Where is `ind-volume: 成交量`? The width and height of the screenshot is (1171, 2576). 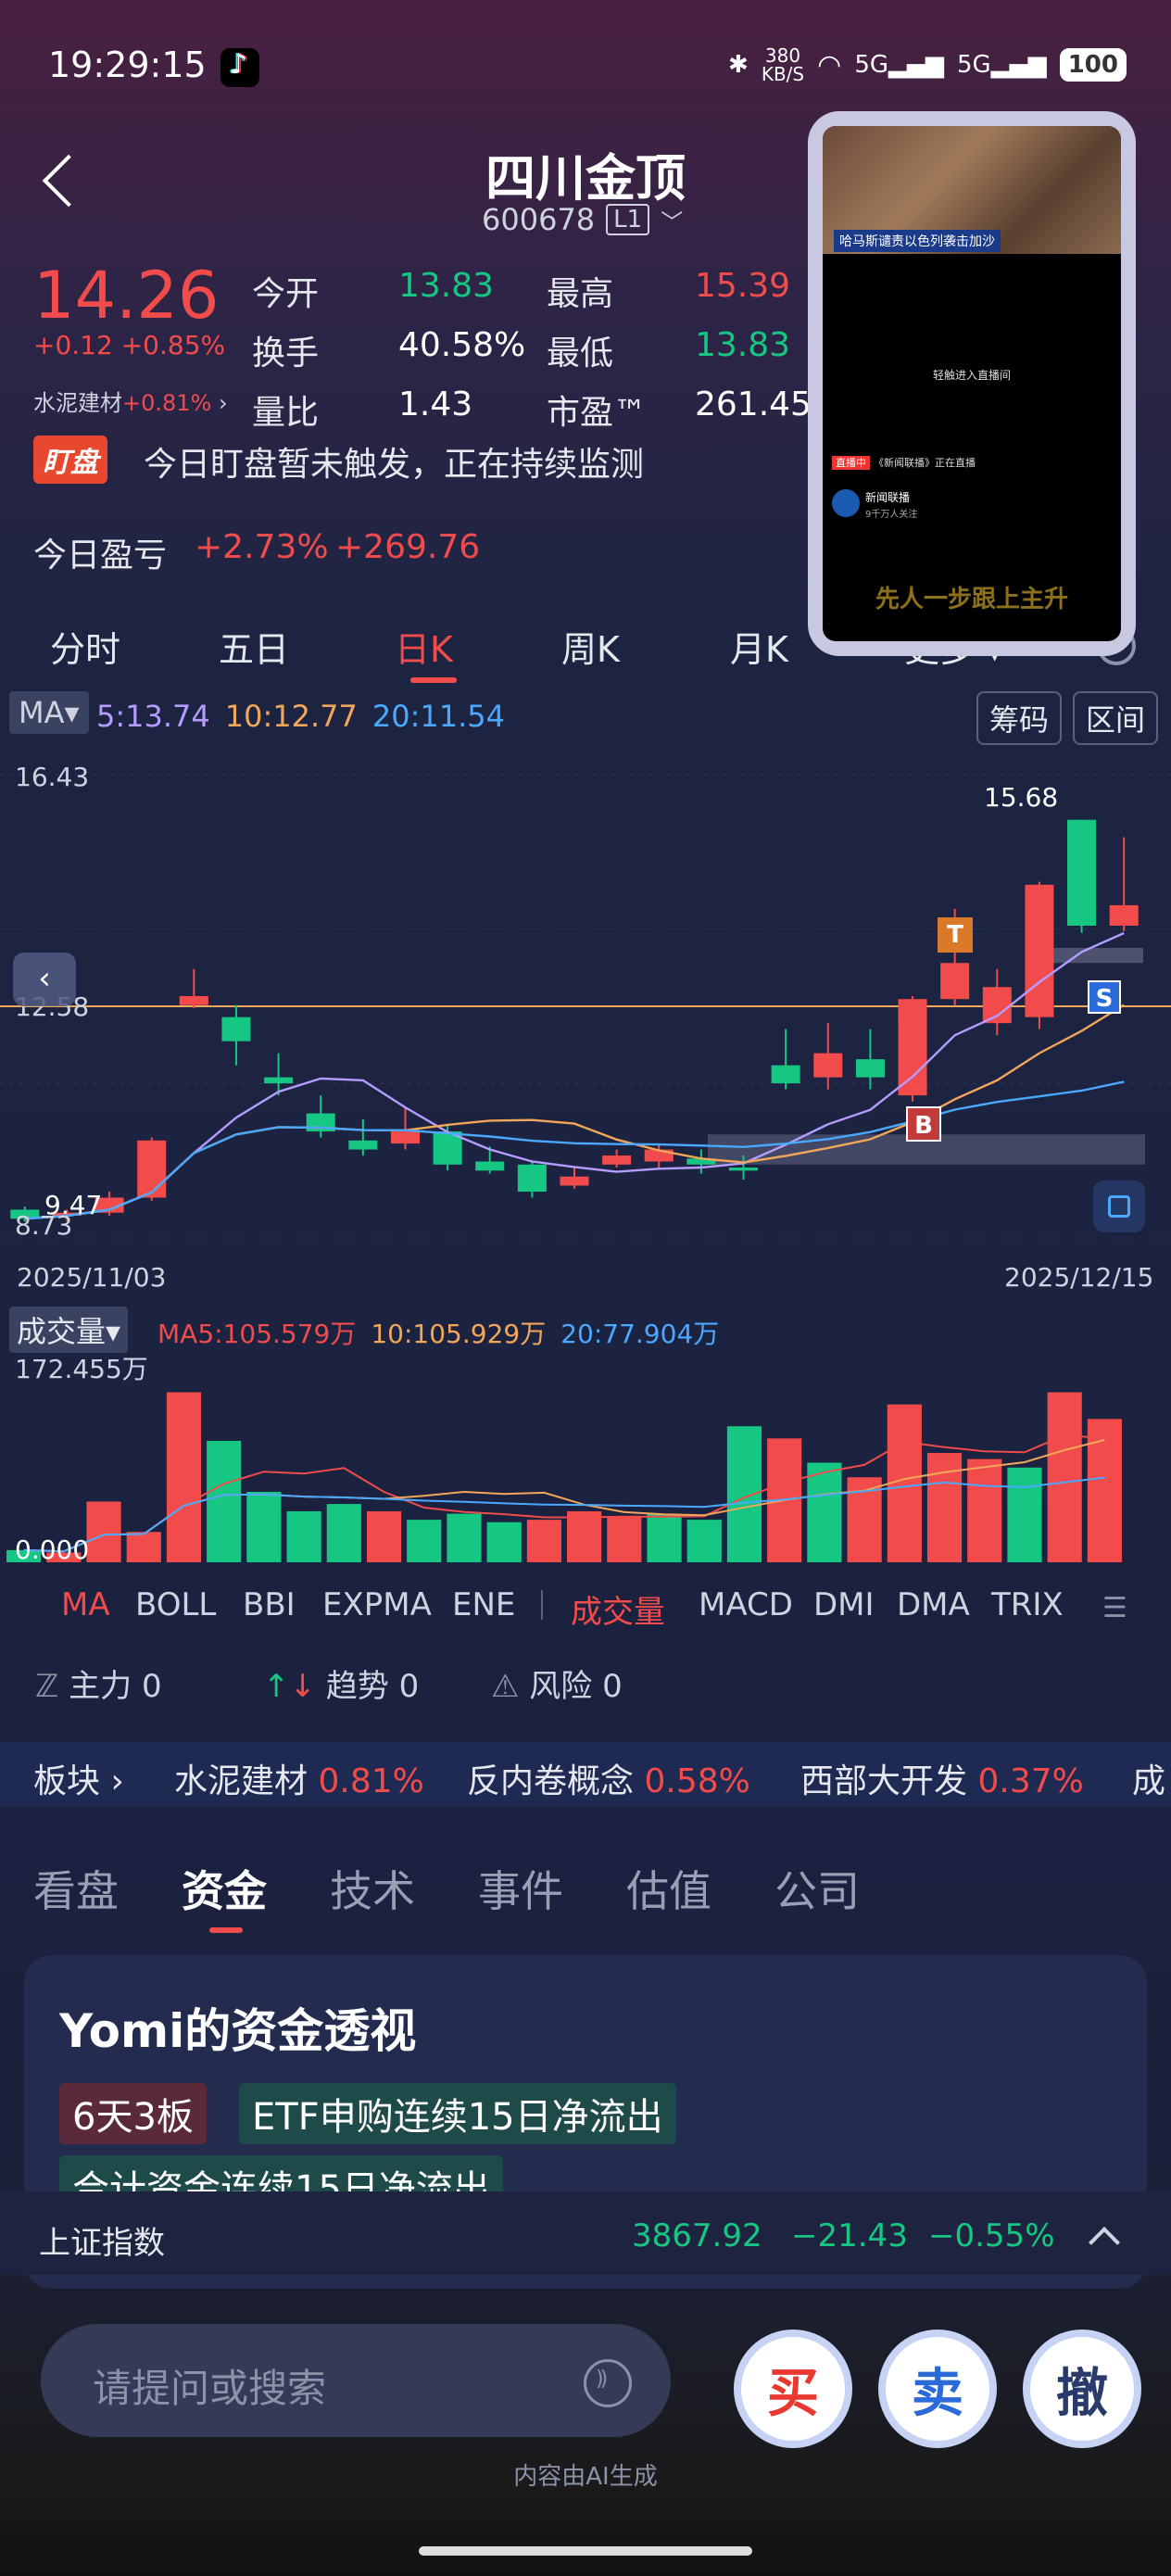
ind-volume: 成交量 is located at coordinates (618, 1609).